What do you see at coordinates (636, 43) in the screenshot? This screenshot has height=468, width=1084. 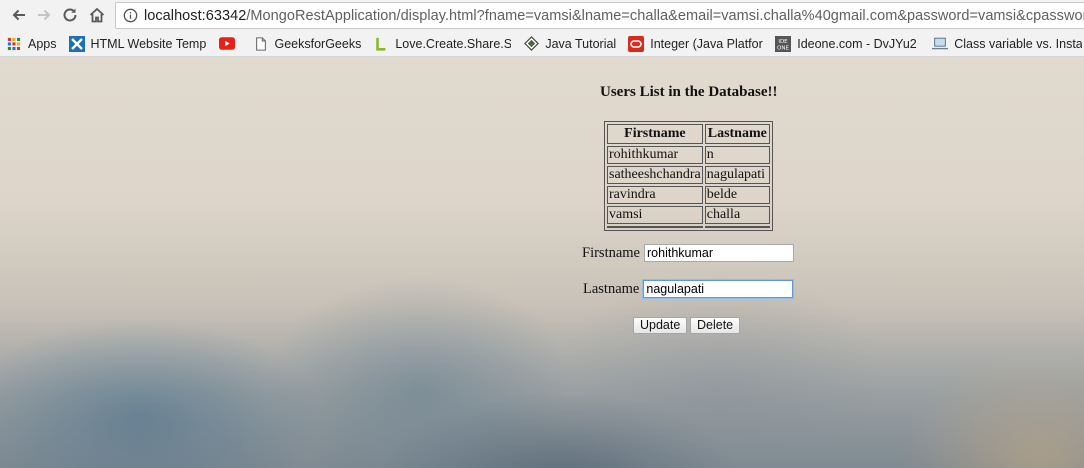 I see `oracle-icon` at bounding box center [636, 43].